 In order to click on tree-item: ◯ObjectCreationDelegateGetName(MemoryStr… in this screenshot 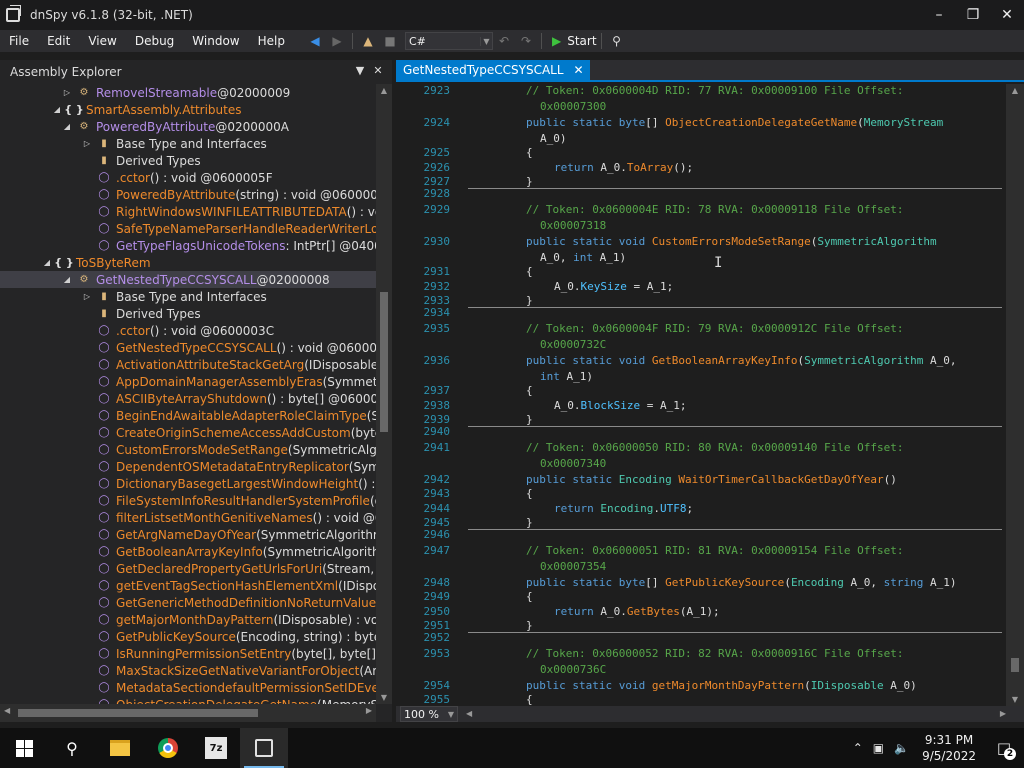, I will do `click(188, 700)`.